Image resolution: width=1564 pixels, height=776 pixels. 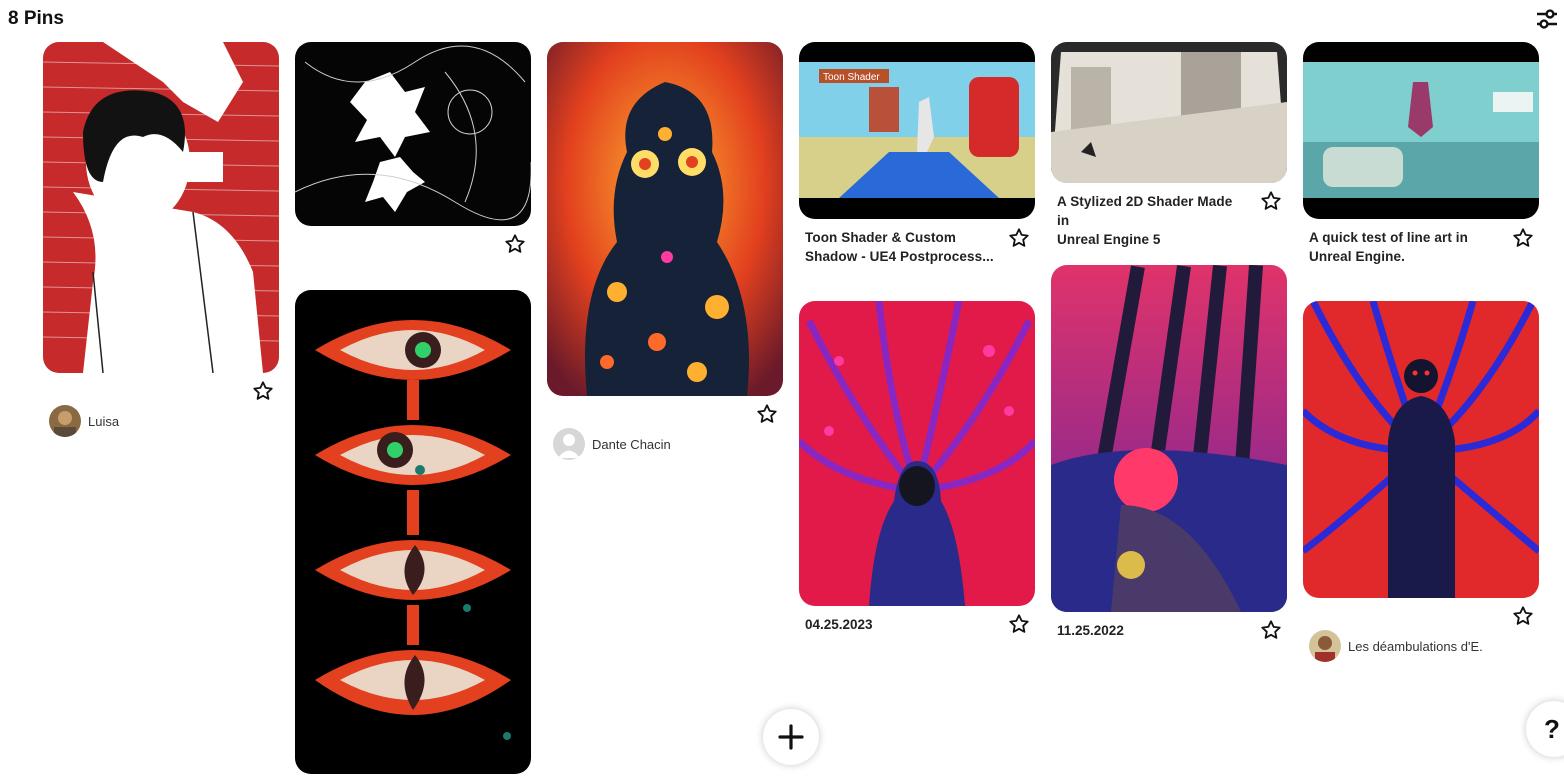 I want to click on save-star-stylized-2d, so click(x=1271, y=201).